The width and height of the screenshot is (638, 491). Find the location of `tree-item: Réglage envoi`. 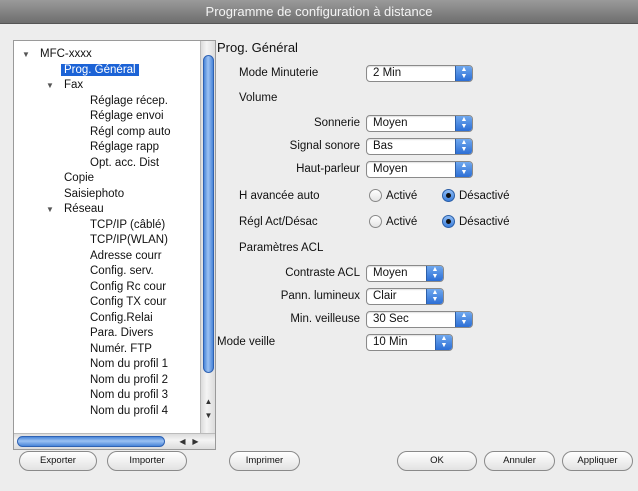

tree-item: Réglage envoi is located at coordinates (127, 116).